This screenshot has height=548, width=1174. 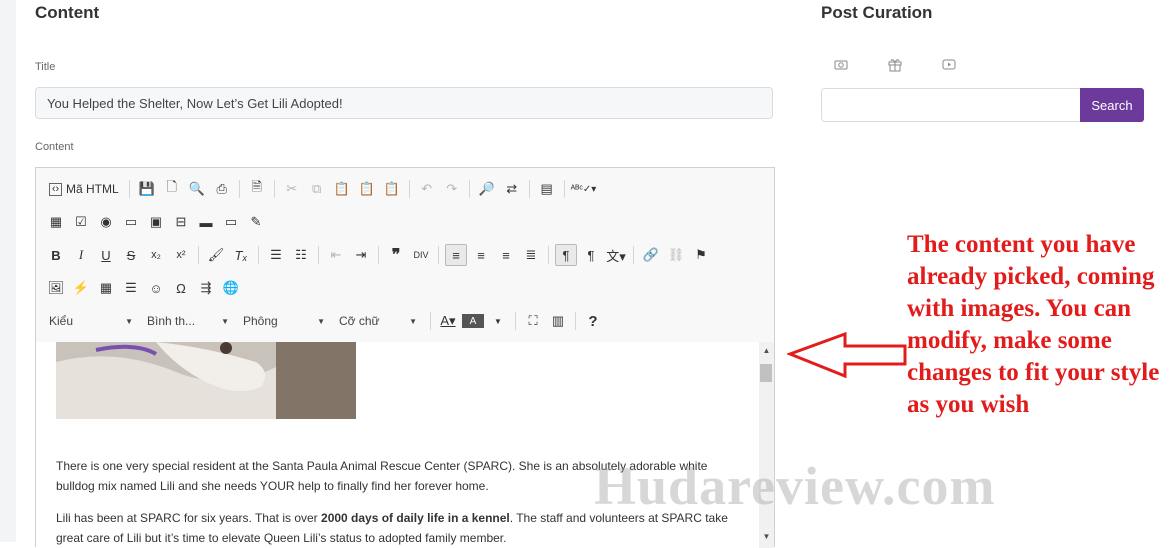 I want to click on unlink-icon: ⛓, so click(x=676, y=255).